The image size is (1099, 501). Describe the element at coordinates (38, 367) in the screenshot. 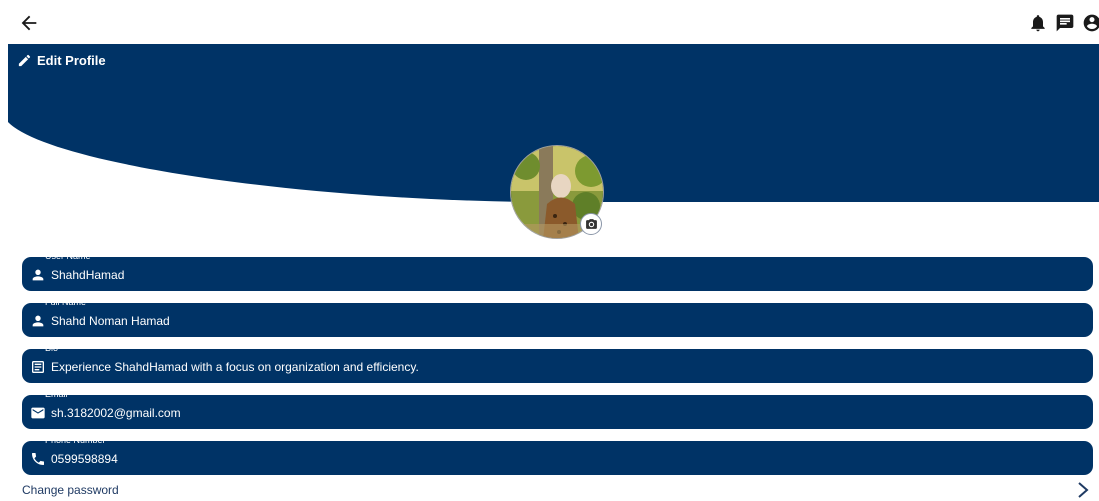

I see `article-icon` at that location.